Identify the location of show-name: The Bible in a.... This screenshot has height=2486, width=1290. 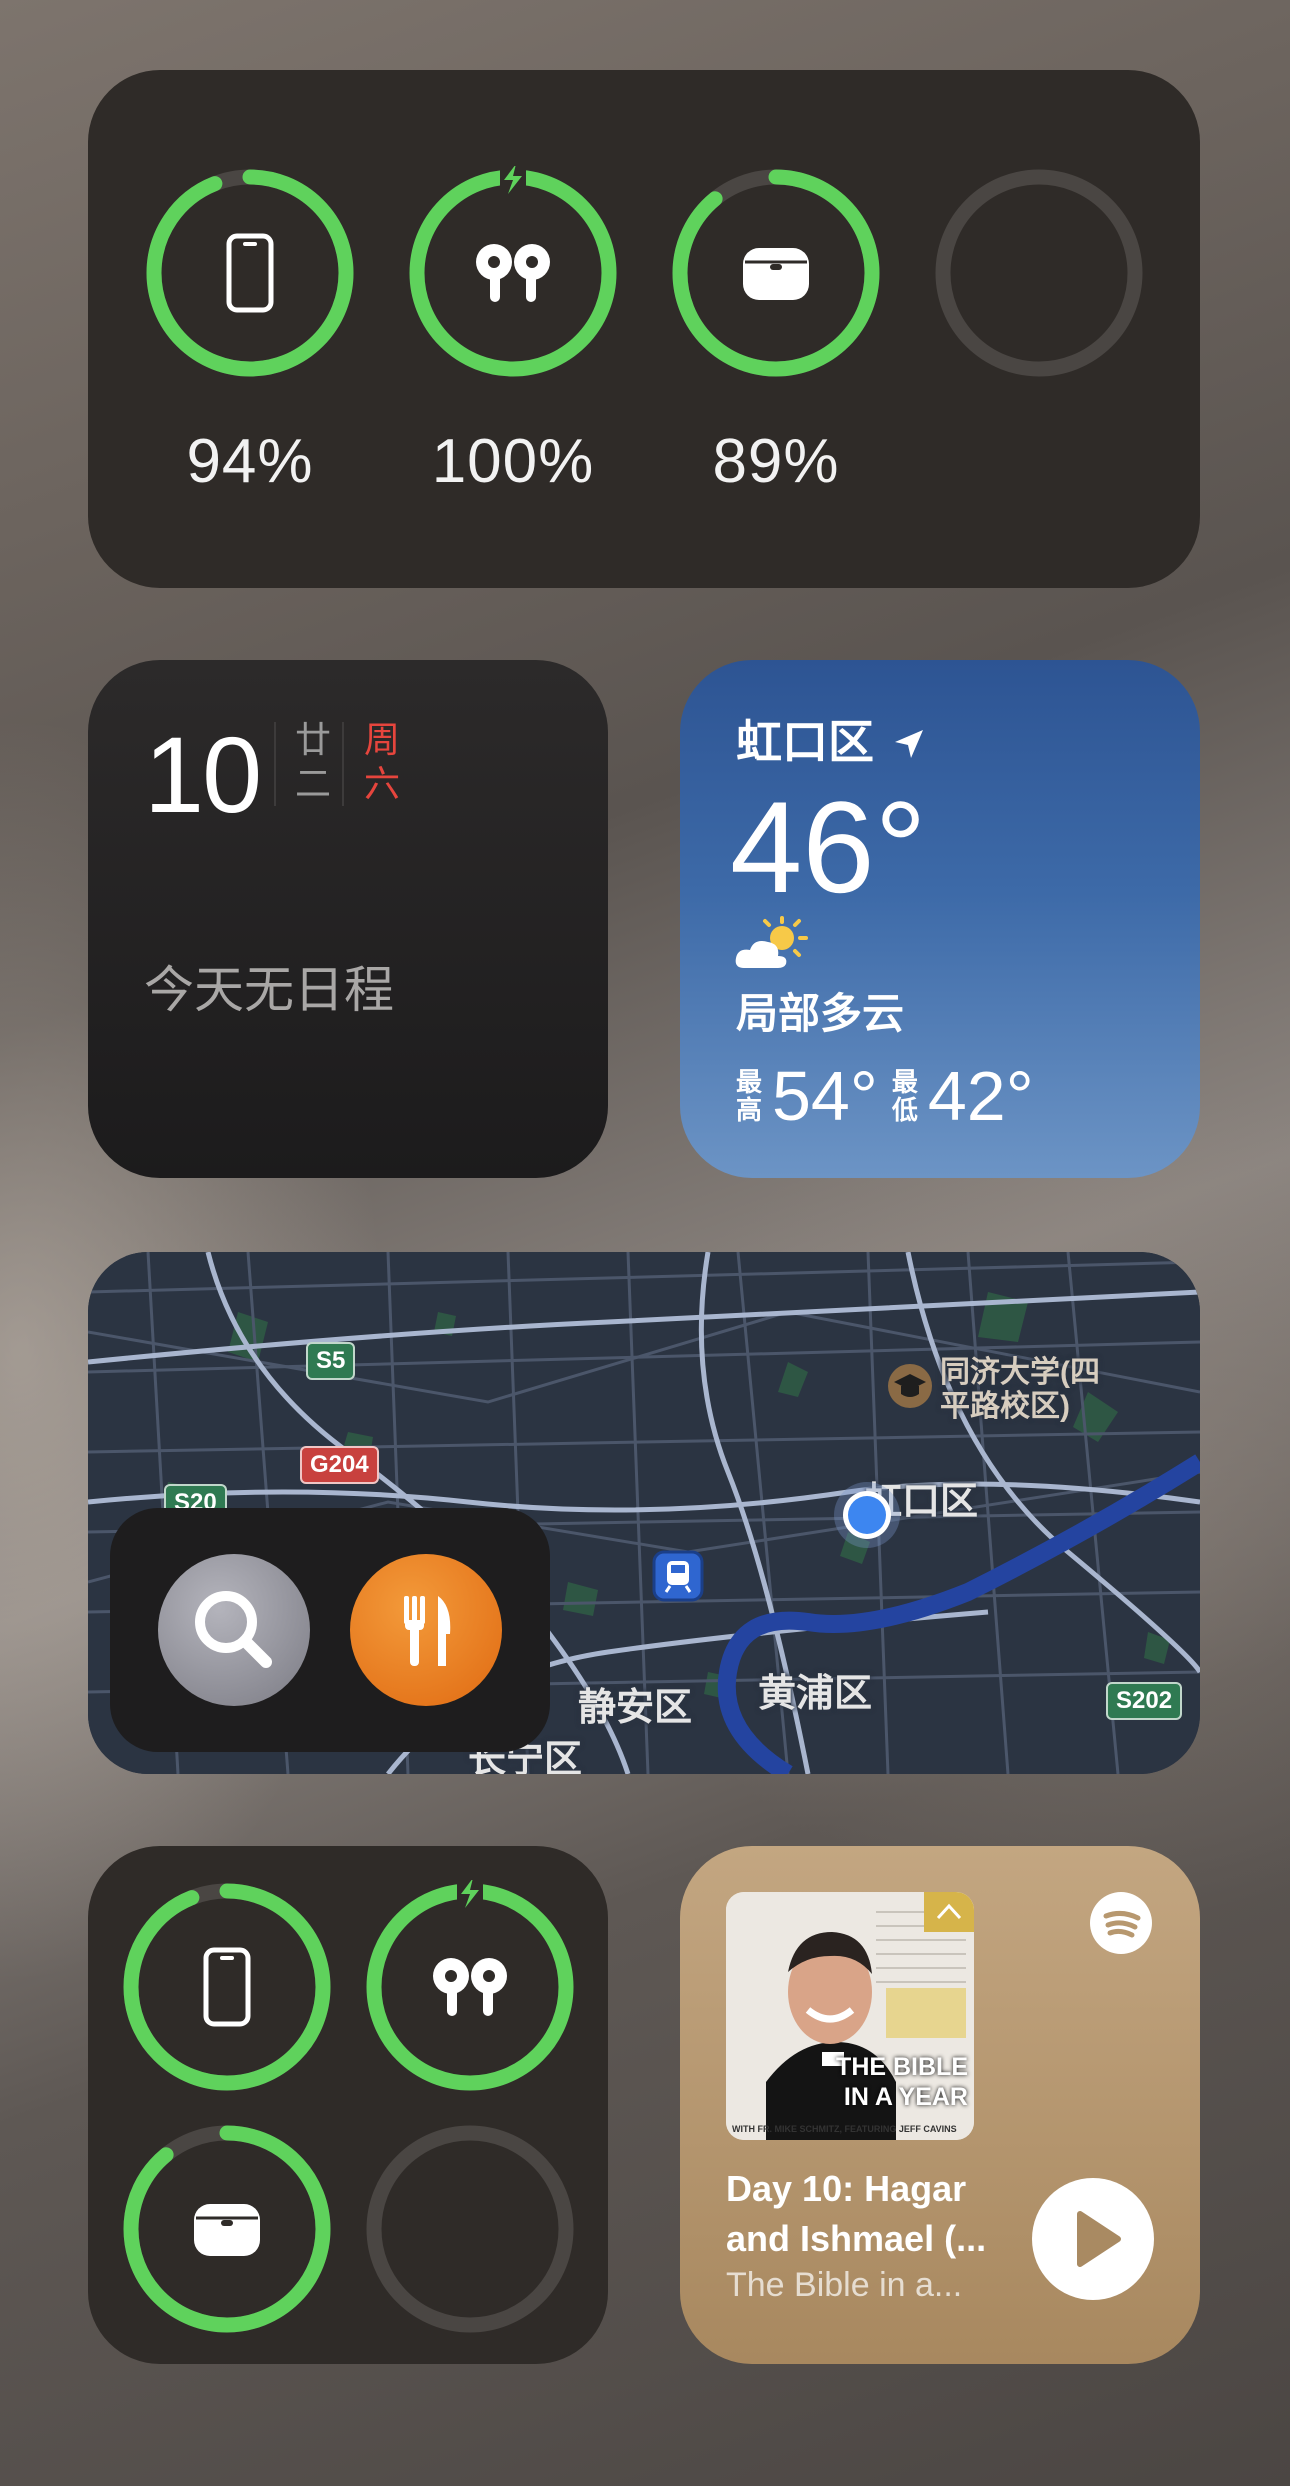
(844, 2285).